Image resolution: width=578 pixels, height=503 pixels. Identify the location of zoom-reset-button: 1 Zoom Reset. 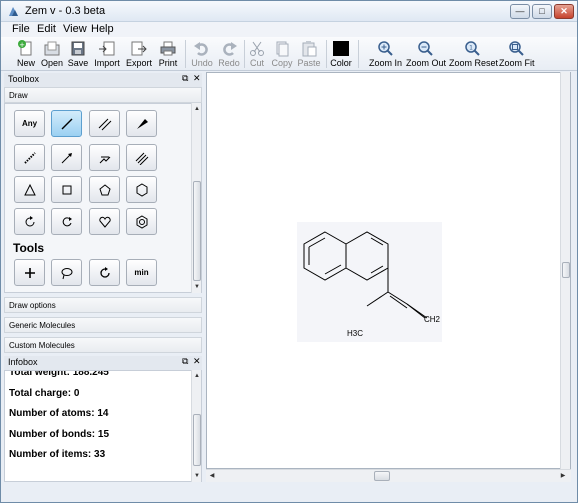
(474, 54).